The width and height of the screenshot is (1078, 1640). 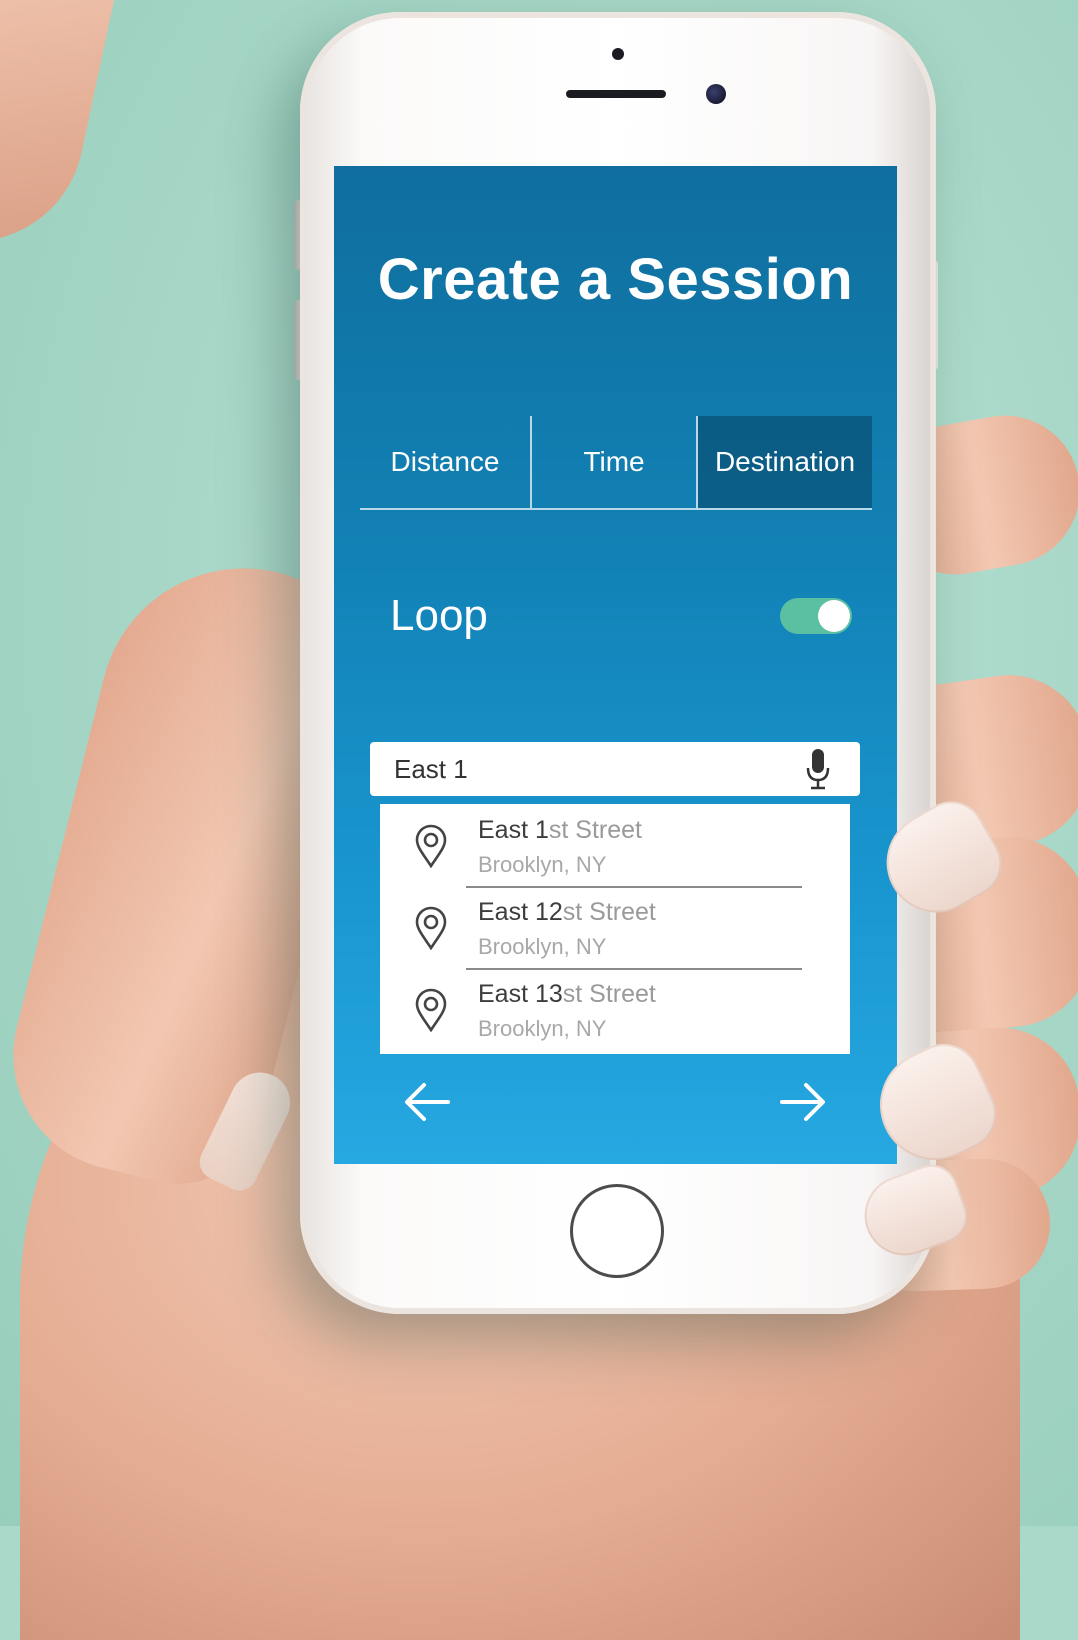 What do you see at coordinates (567, 994) in the screenshot?
I see `suggestion-street: East 13st Street` at bounding box center [567, 994].